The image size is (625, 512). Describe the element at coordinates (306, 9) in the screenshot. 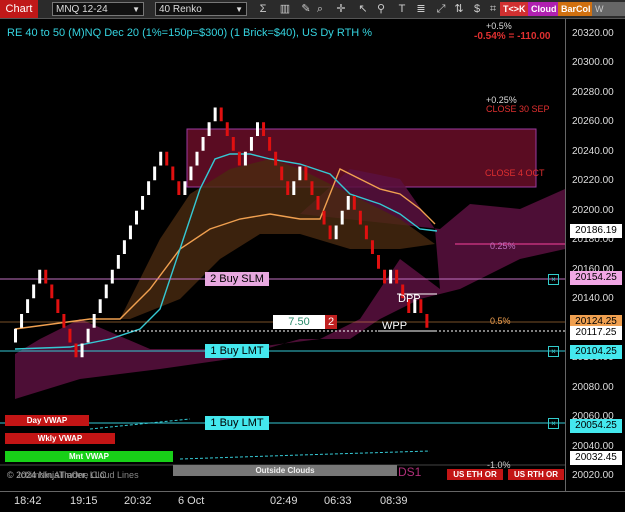

I see `draw-icon: ✎` at that location.